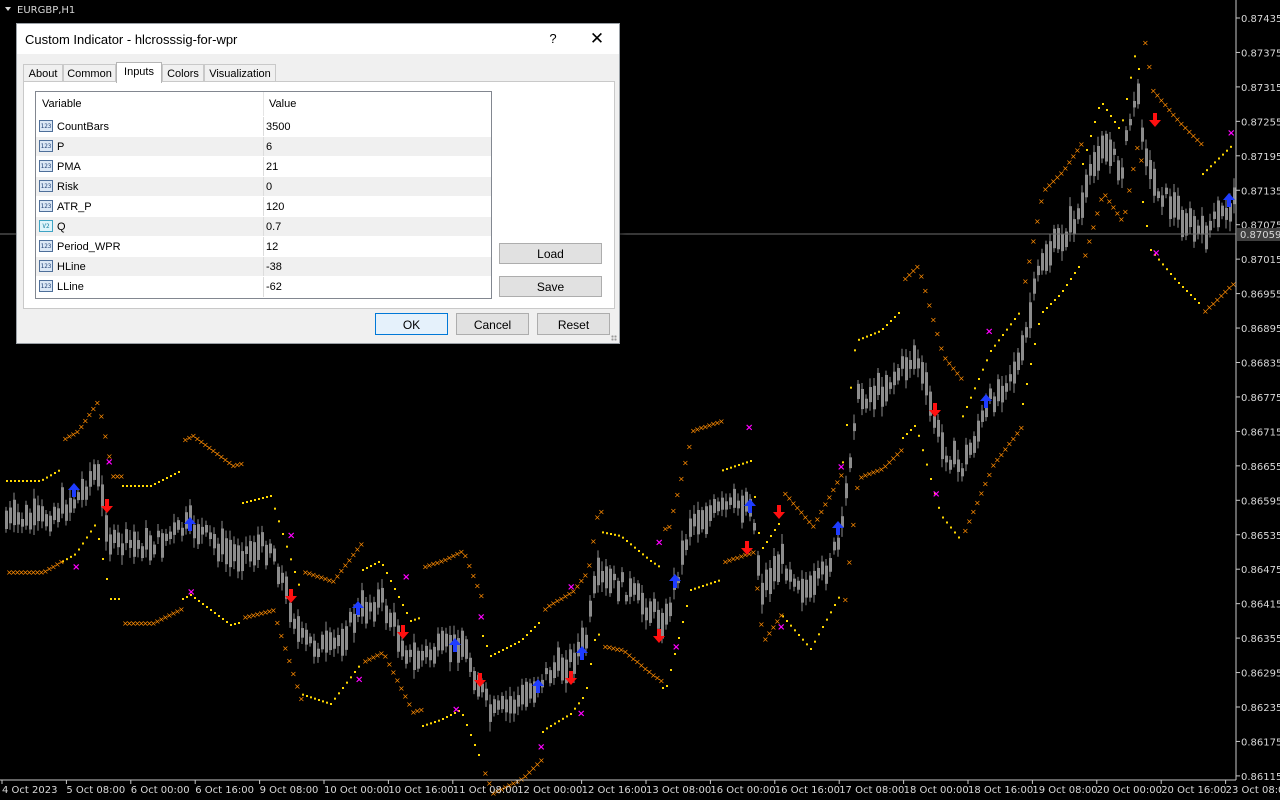 This screenshot has width=1280, height=800. Describe the element at coordinates (1260, 501) in the screenshot. I see `price-label: 0.86595` at that location.